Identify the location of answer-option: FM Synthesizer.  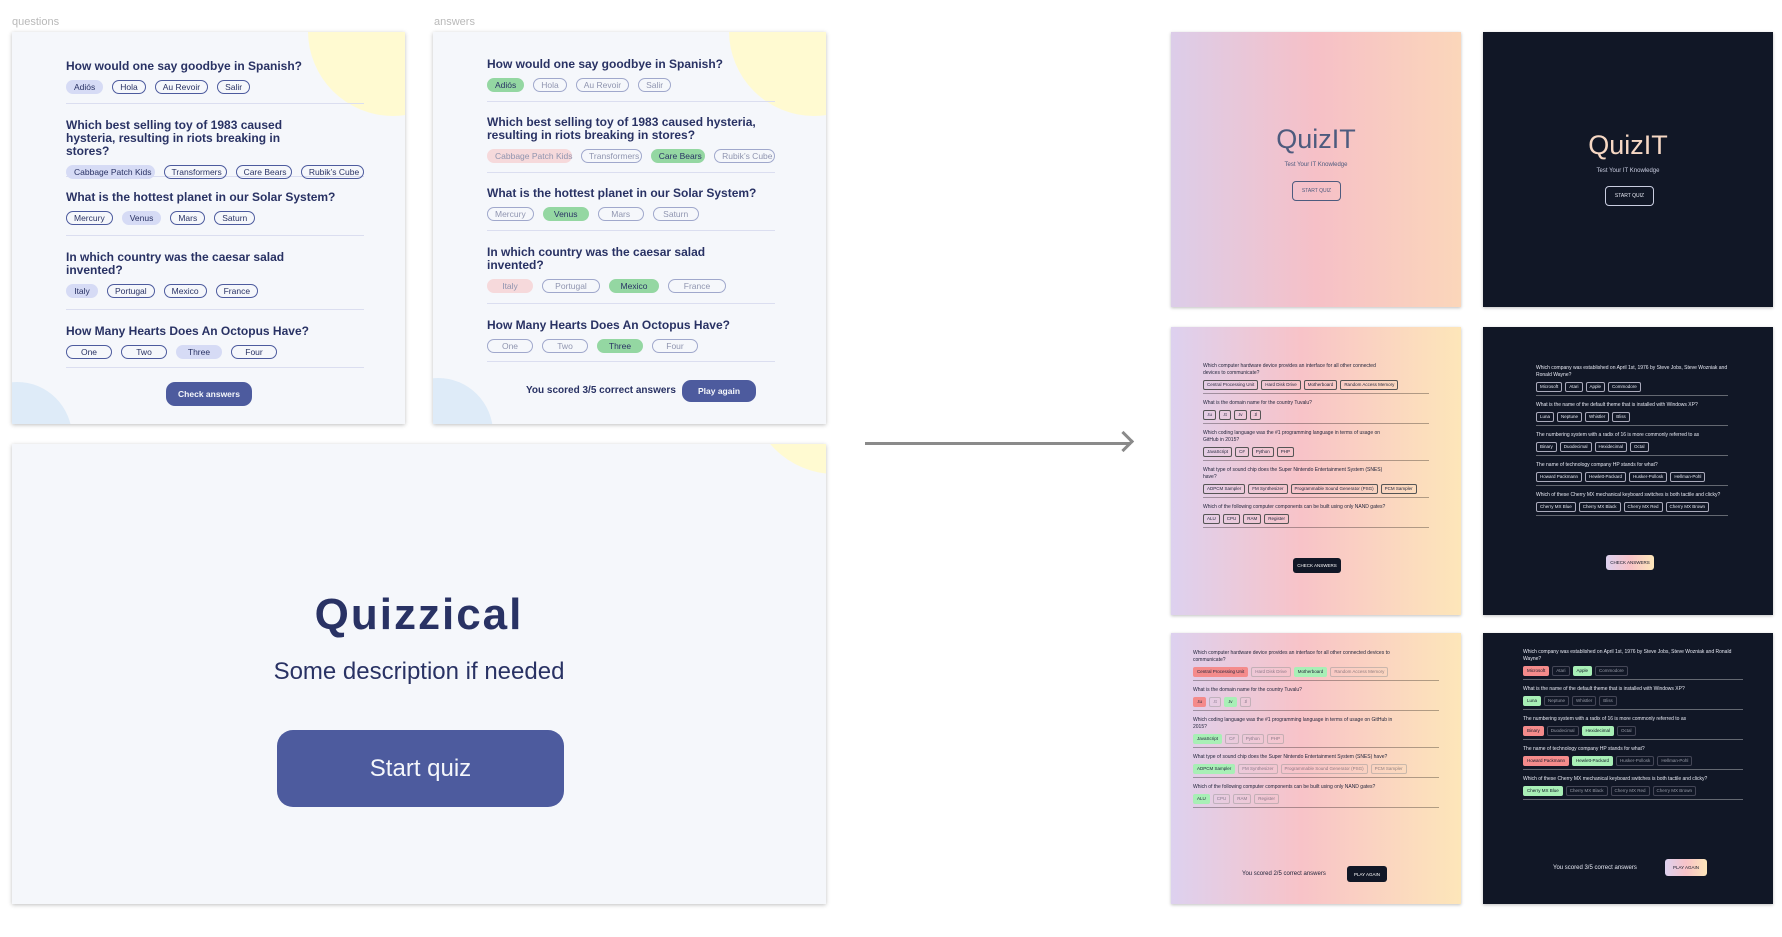
(1268, 489).